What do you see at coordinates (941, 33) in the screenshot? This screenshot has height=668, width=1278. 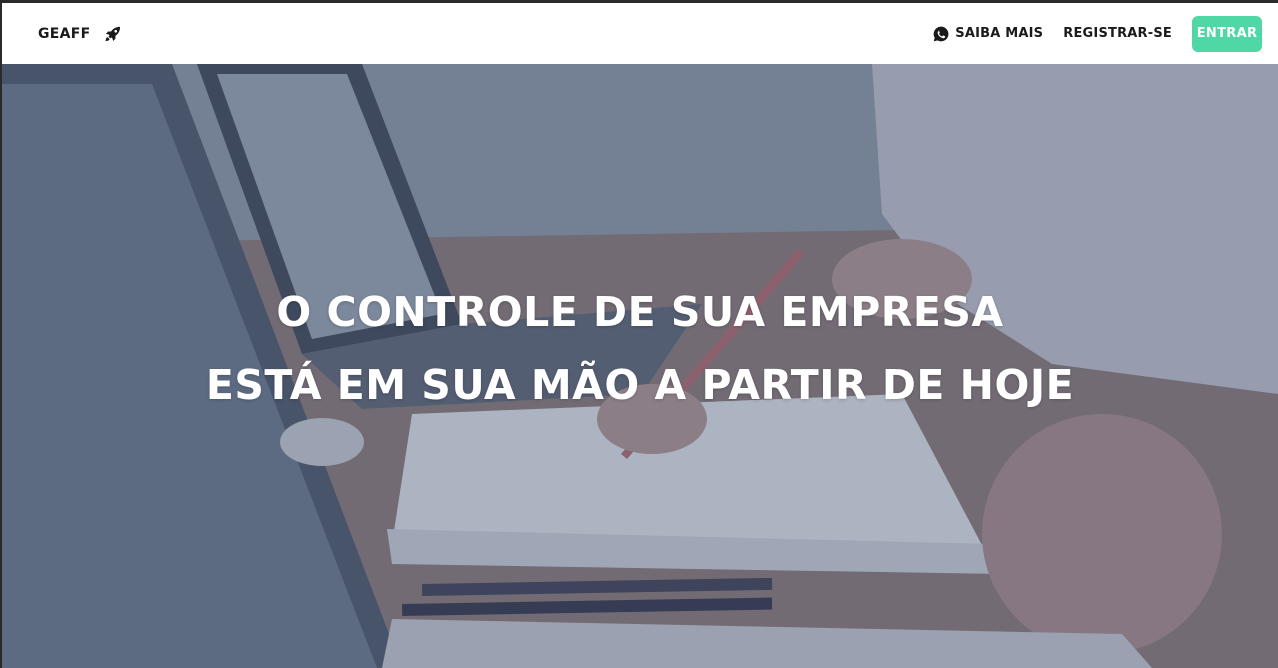 I see `whatsapp-icon` at bounding box center [941, 33].